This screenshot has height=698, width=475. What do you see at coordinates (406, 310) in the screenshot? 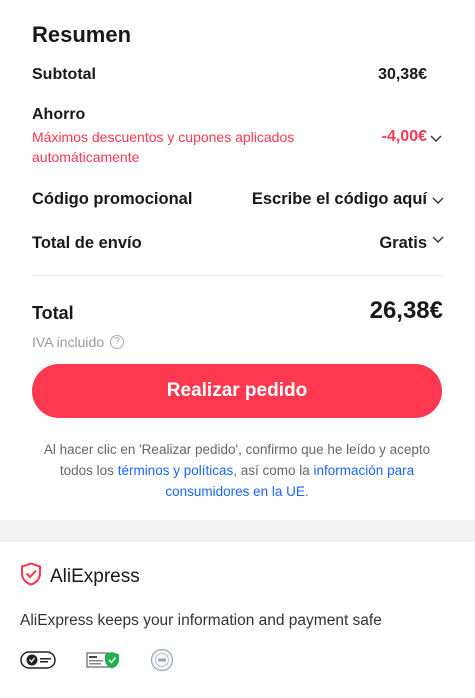
I see `total-value: 26,38€` at bounding box center [406, 310].